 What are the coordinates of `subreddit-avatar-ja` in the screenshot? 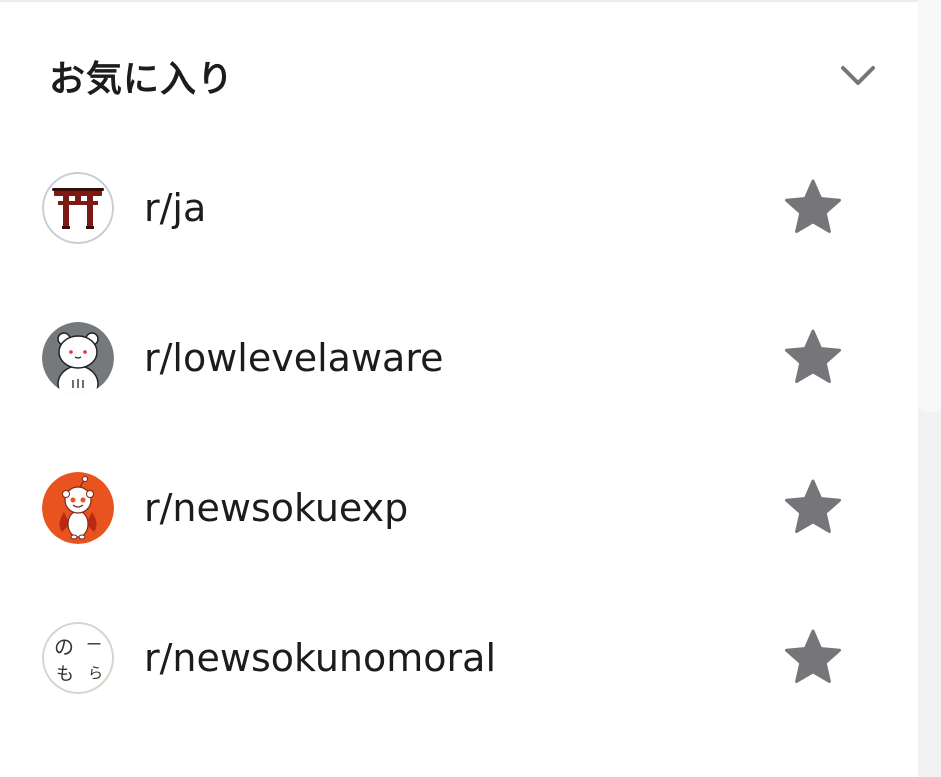 It's located at (78, 208).